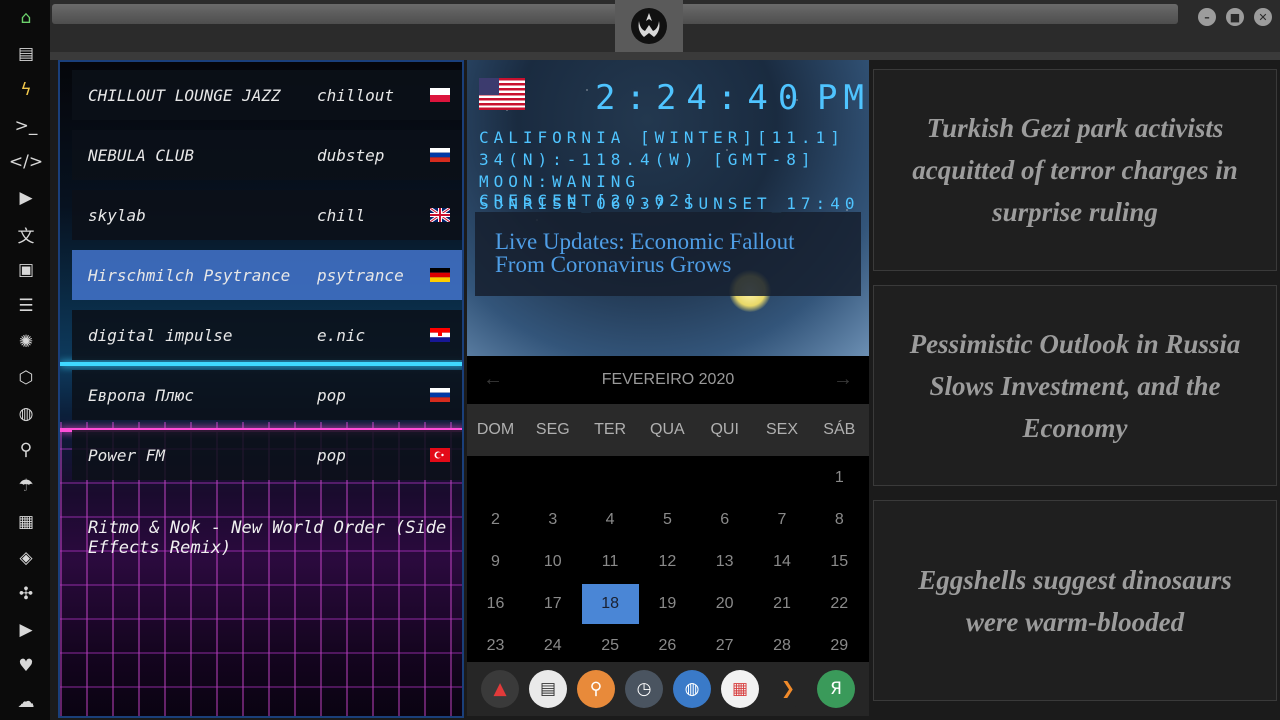  What do you see at coordinates (360, 275) in the screenshot?
I see `station-genre: psytrance` at bounding box center [360, 275].